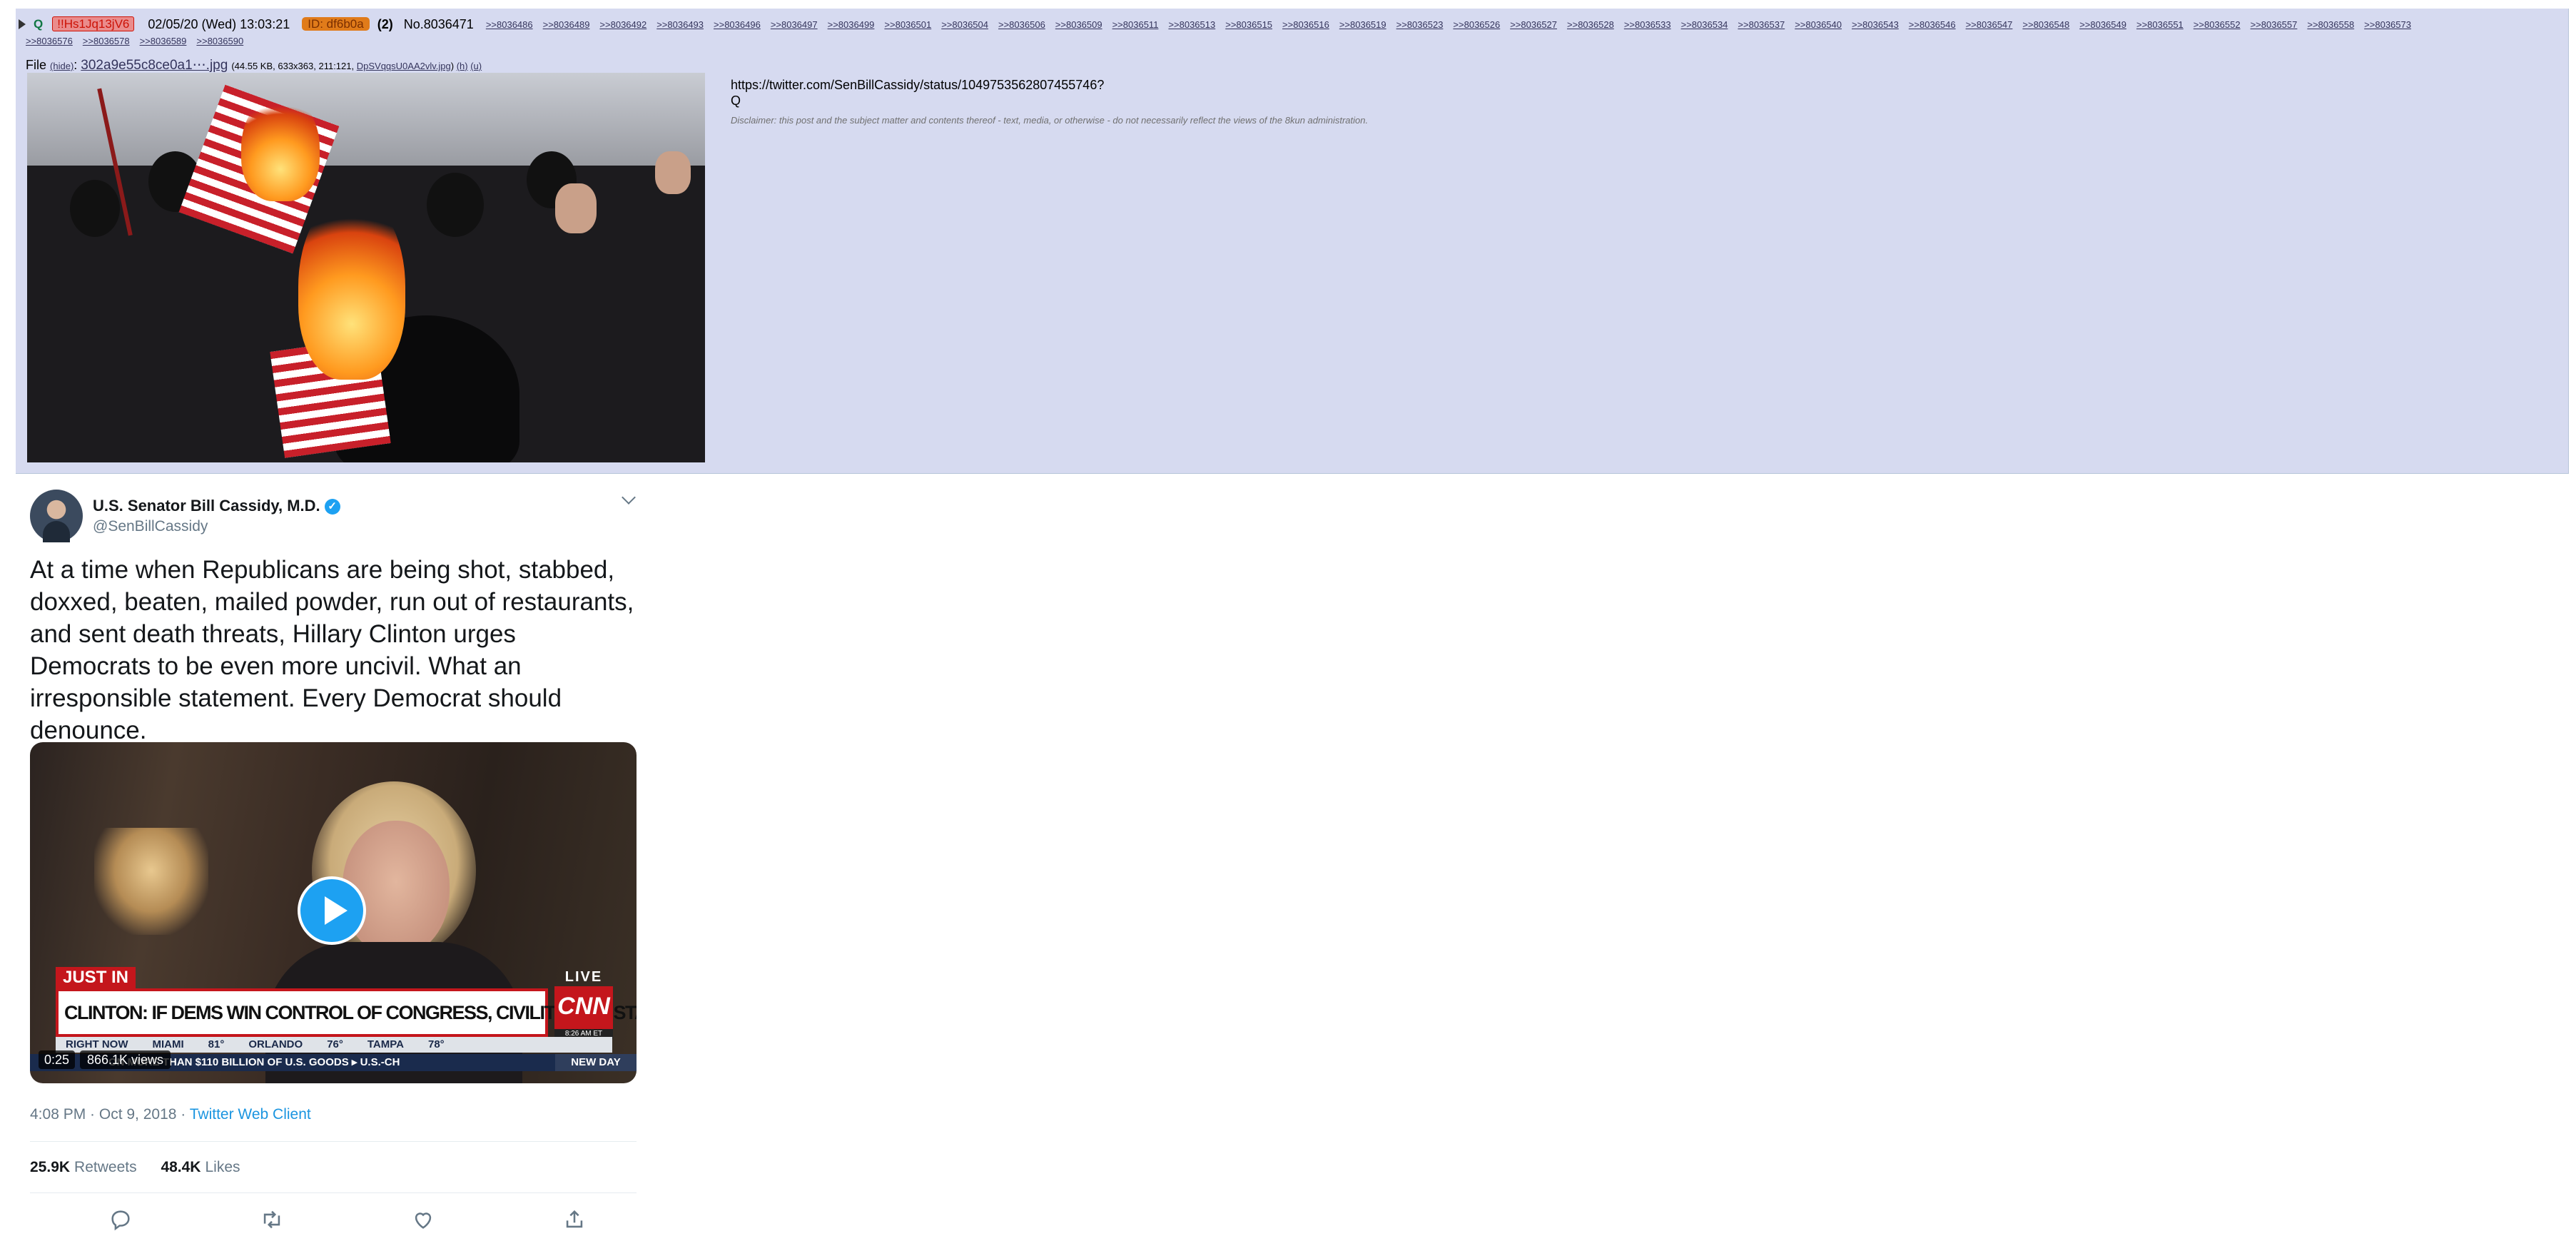 The image size is (2576, 1246). I want to click on file-u-link: (u), so click(476, 66).